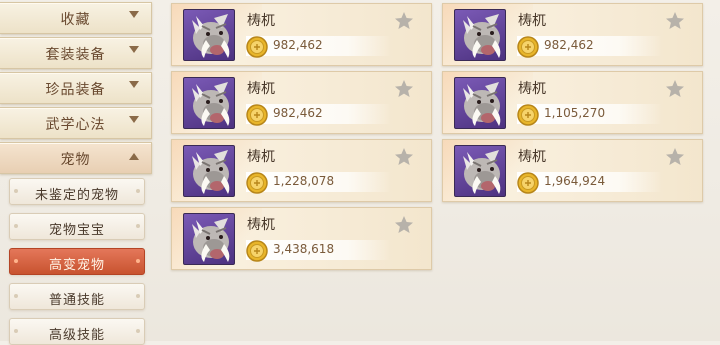  Describe the element at coordinates (575, 113) in the screenshot. I see `price-text: 1,105,270` at that location.